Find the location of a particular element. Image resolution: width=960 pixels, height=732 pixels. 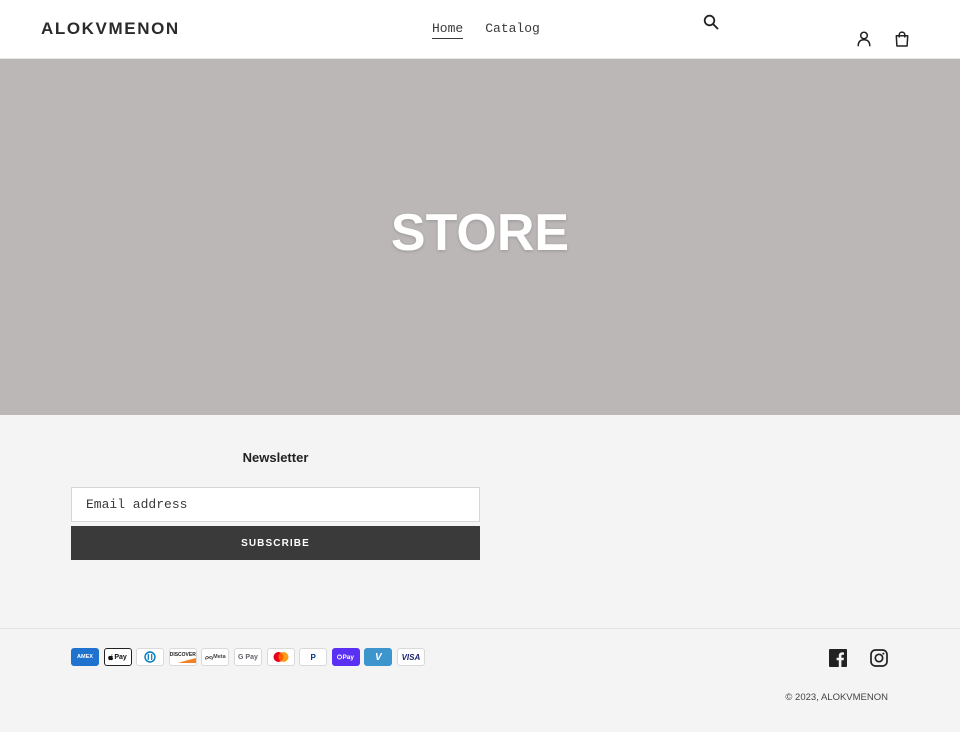

amex-label: AMEX is located at coordinates (85, 657).